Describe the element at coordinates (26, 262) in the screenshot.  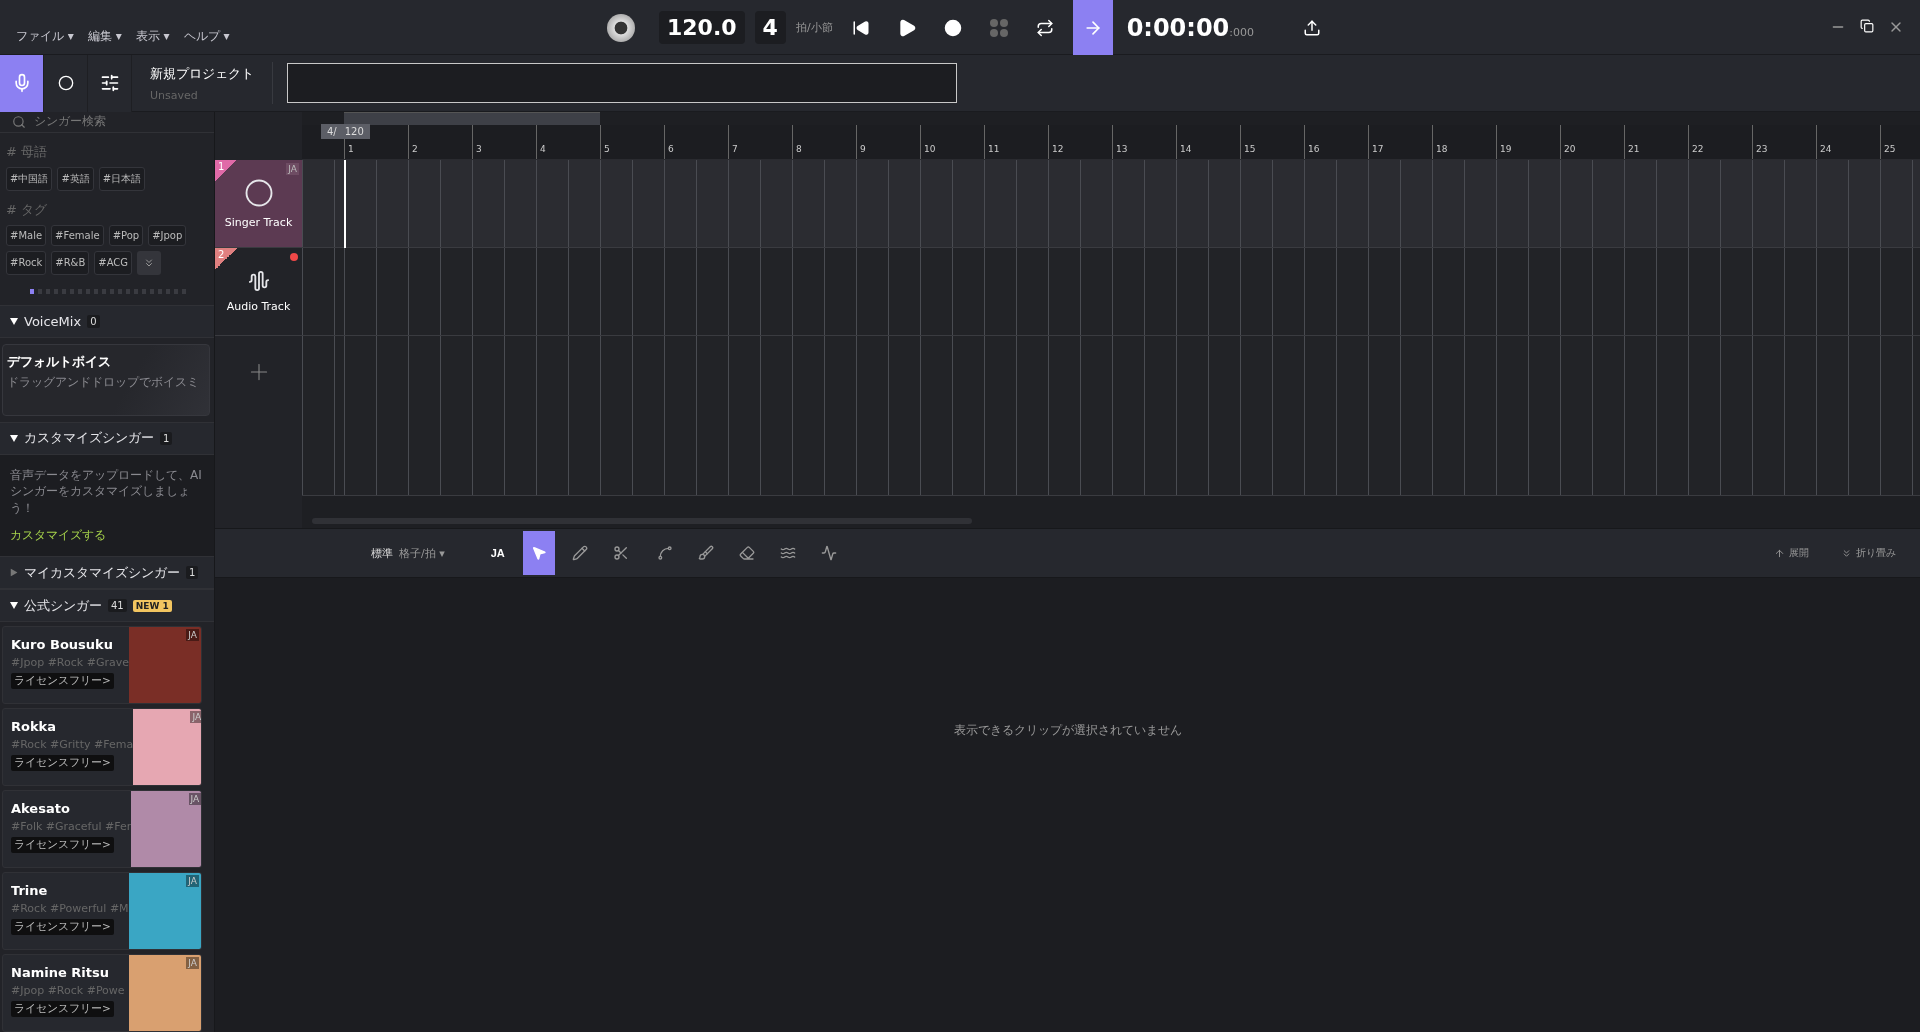
I see `tag-chip: #Rock` at that location.